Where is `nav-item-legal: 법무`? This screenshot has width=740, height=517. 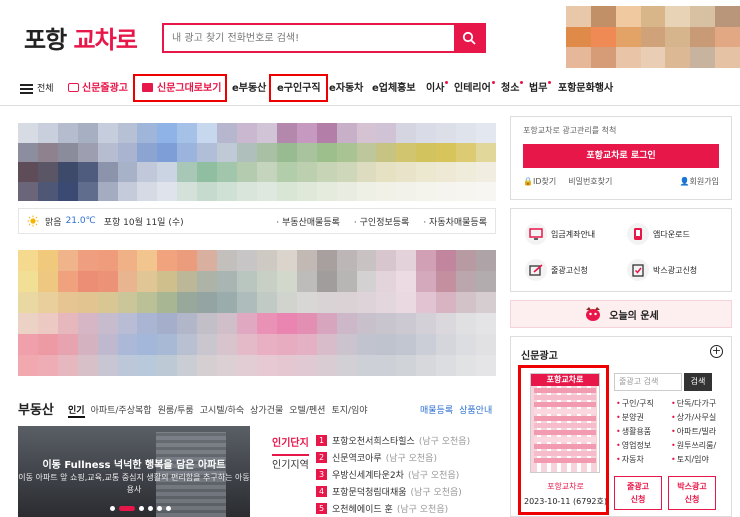
nav-item-legal: 법무 is located at coordinates (540, 89).